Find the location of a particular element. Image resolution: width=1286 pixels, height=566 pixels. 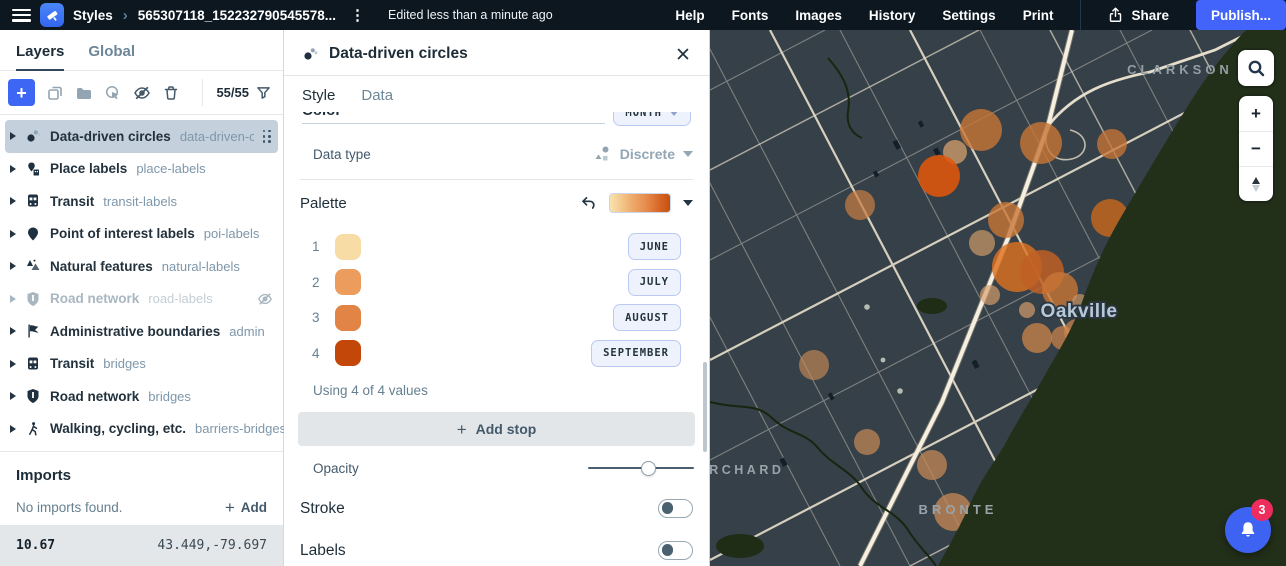

layer-row-barriers-bridges: Walking, cycling, etc. barriers-bridges is located at coordinates (143, 429).